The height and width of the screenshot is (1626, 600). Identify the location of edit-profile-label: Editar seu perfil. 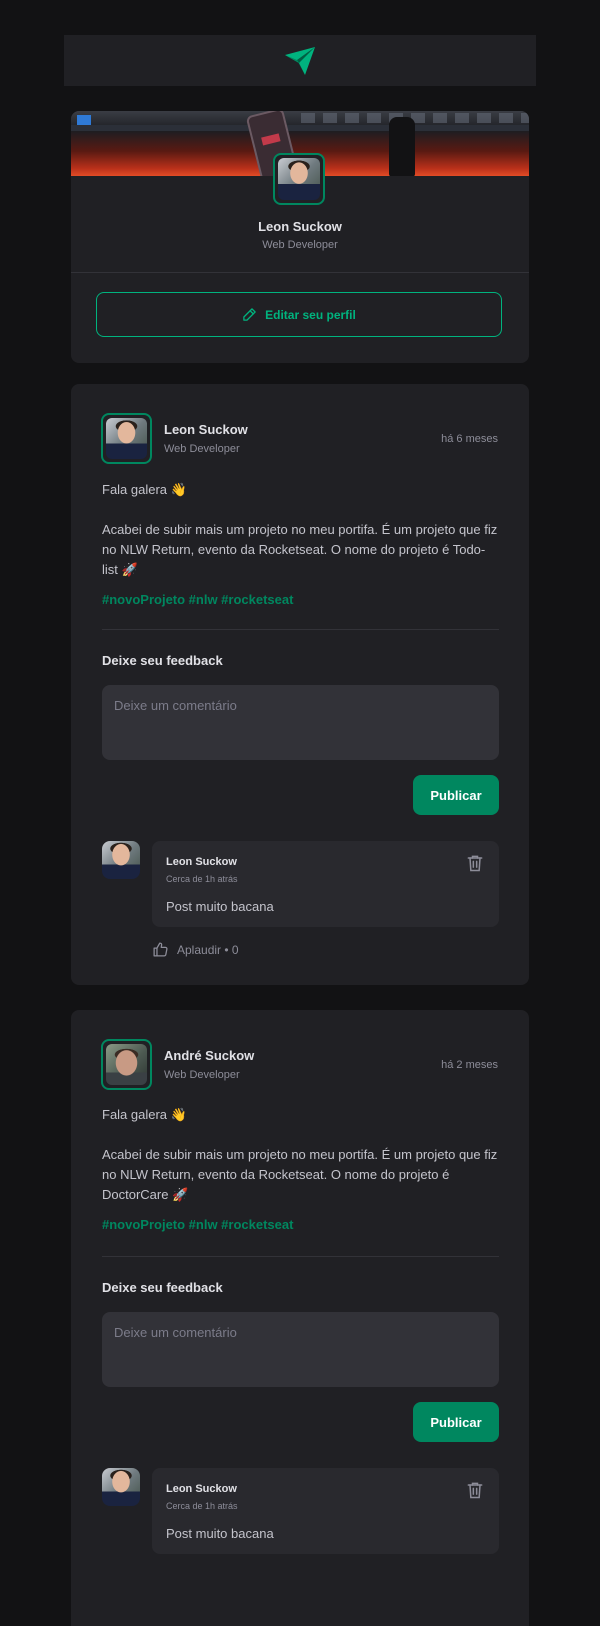
(310, 314).